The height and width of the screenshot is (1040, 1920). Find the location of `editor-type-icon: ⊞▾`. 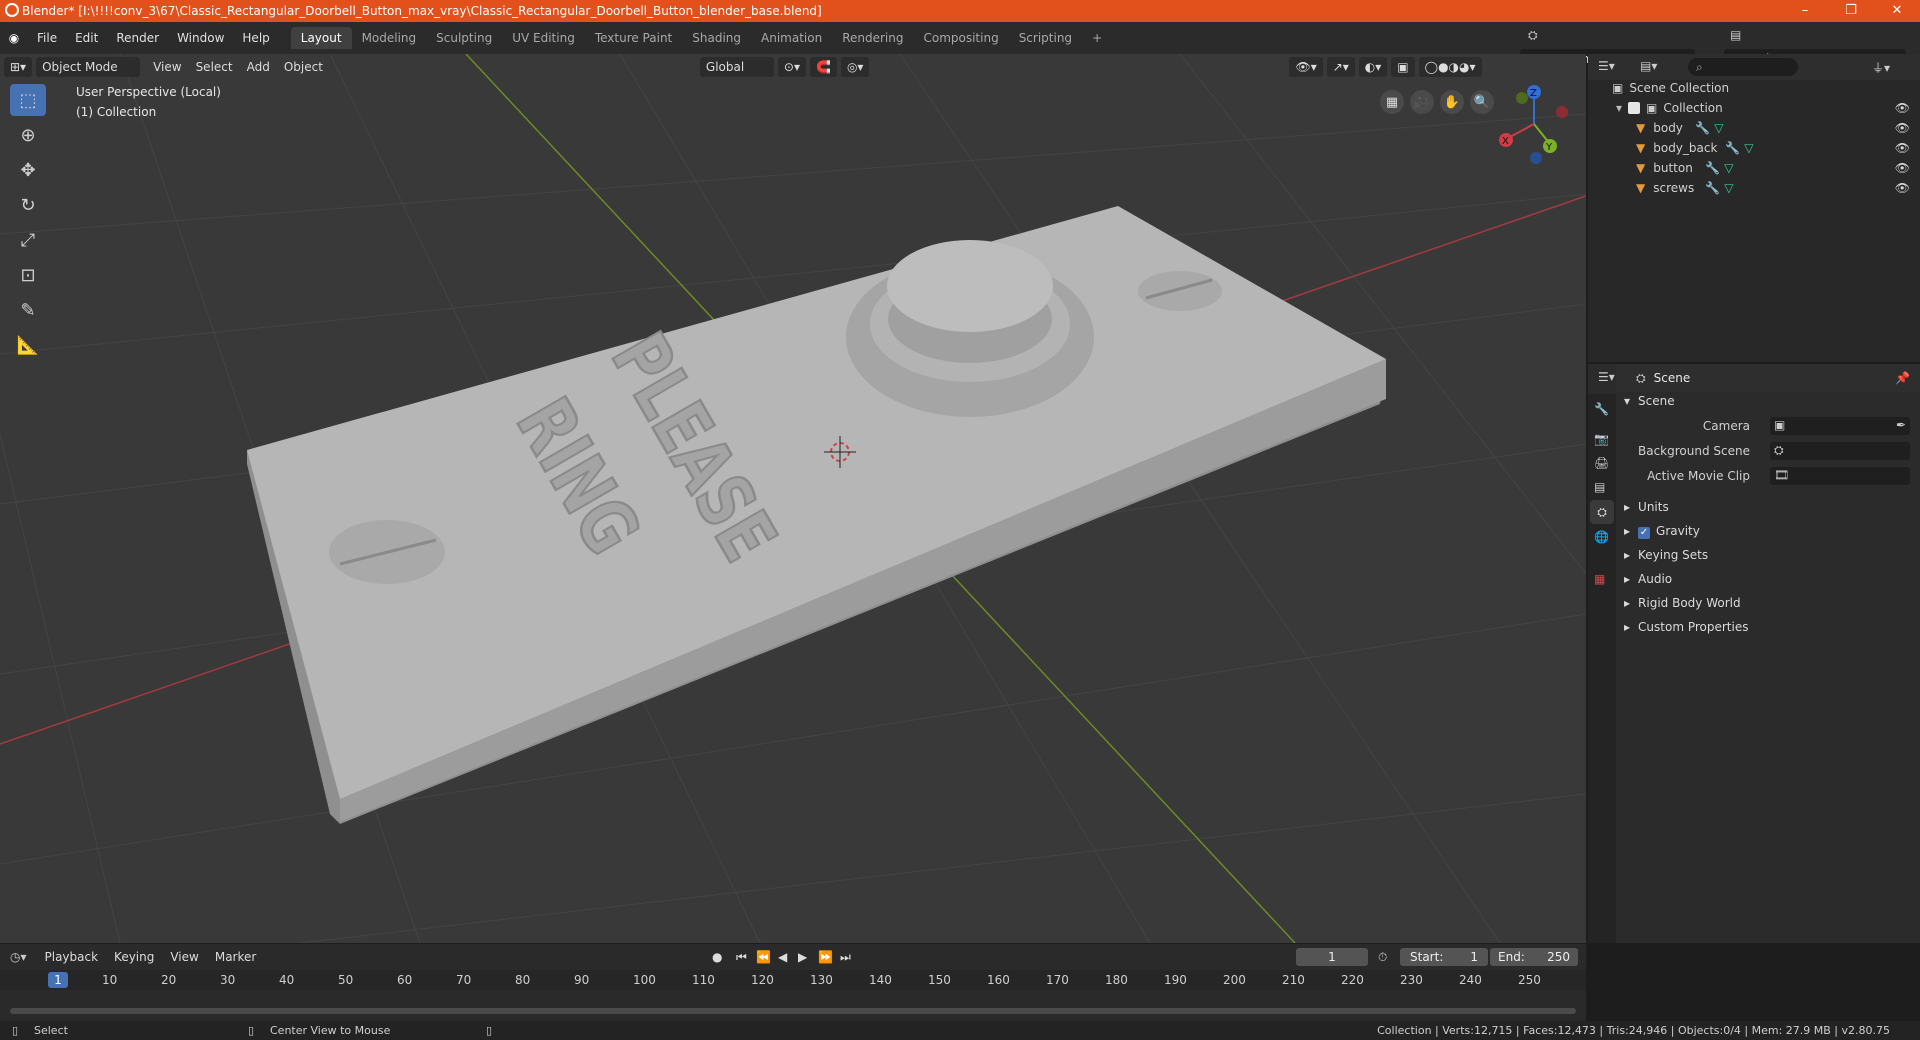

editor-type-icon: ⊞▾ is located at coordinates (18, 67).